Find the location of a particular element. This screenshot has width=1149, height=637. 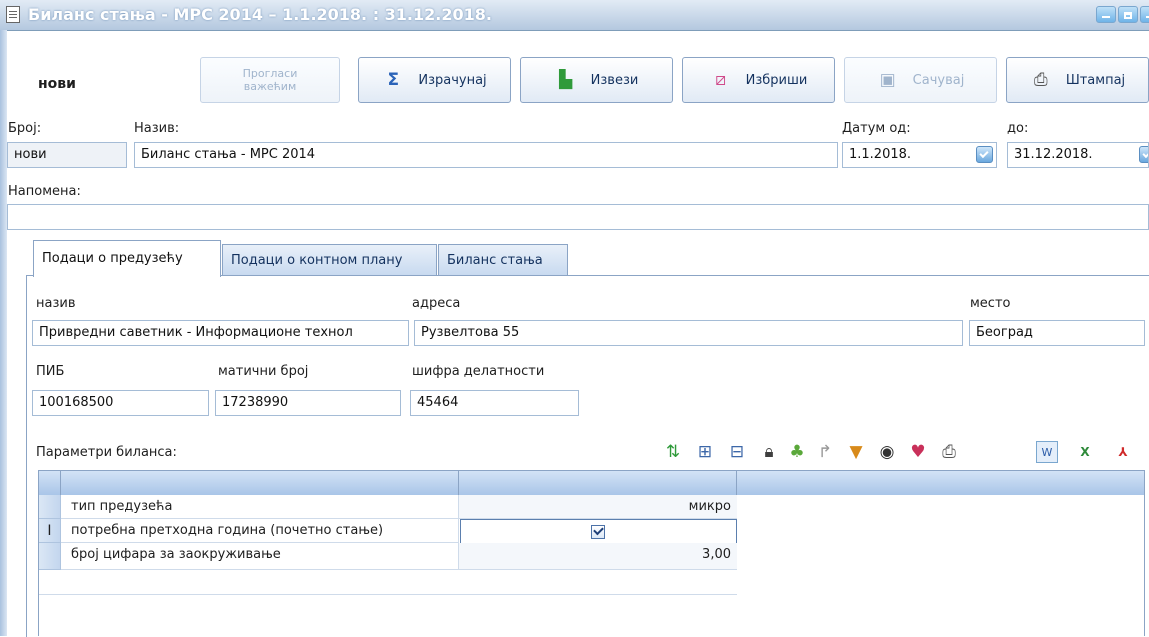

print-button: ⎙ Штампај is located at coordinates (1077, 80).